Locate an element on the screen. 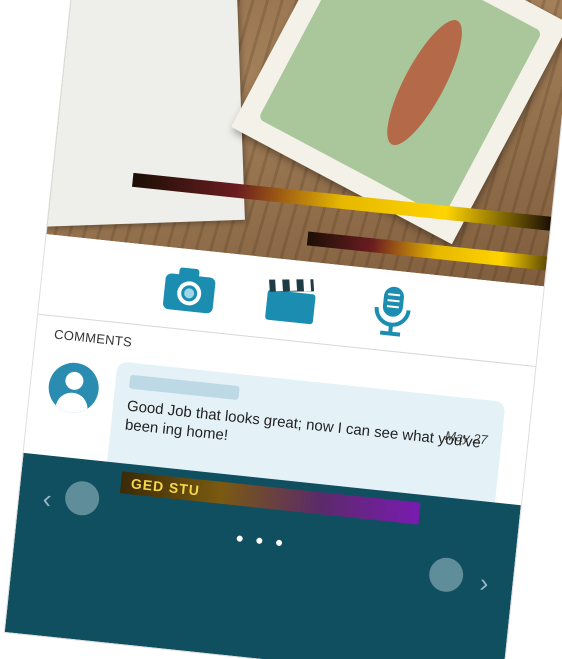 This screenshot has width=562, height=659. video-clapperboard-icon is located at coordinates (290, 301).